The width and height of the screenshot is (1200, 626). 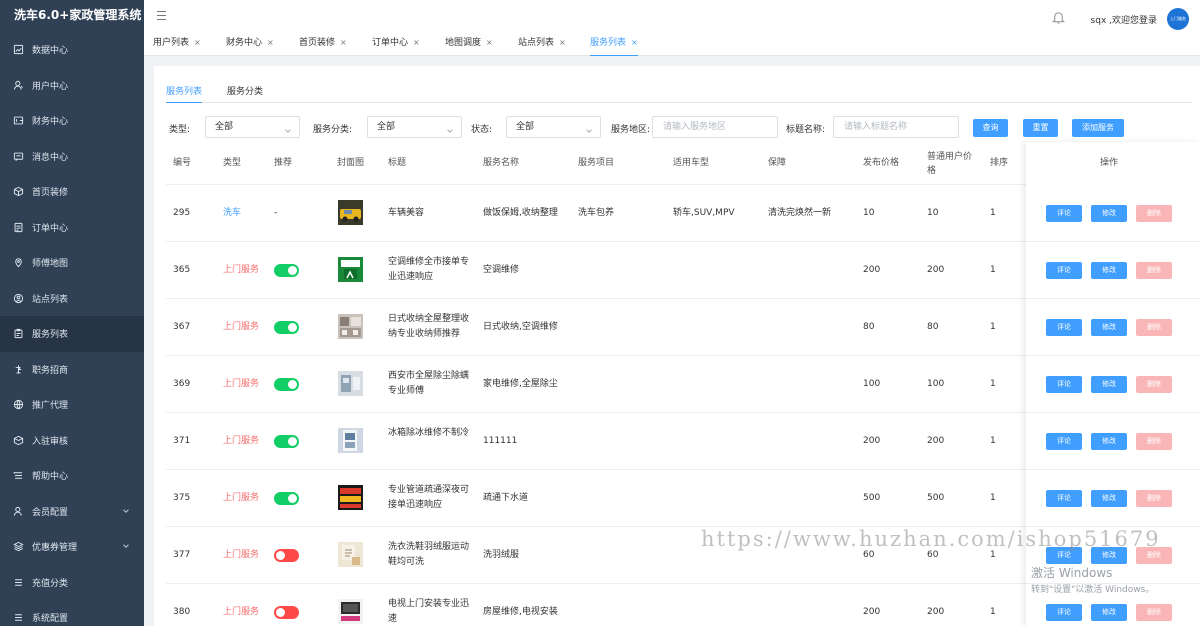 What do you see at coordinates (999, 163) in the screenshot?
I see `header-sort: 排序` at bounding box center [999, 163].